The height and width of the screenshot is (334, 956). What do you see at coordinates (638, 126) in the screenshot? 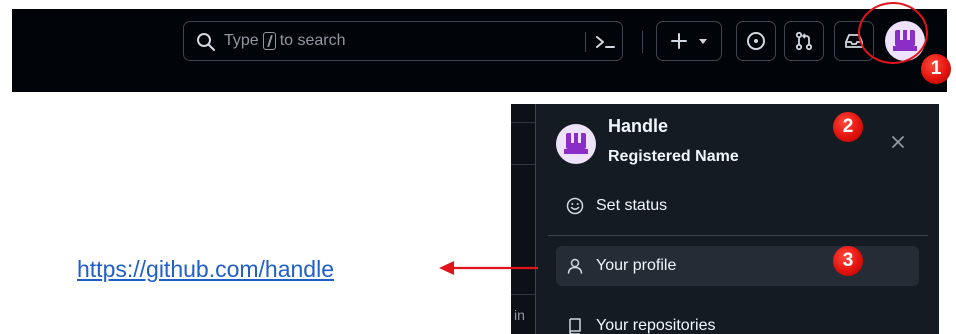
I see `user-handle: Handle` at bounding box center [638, 126].